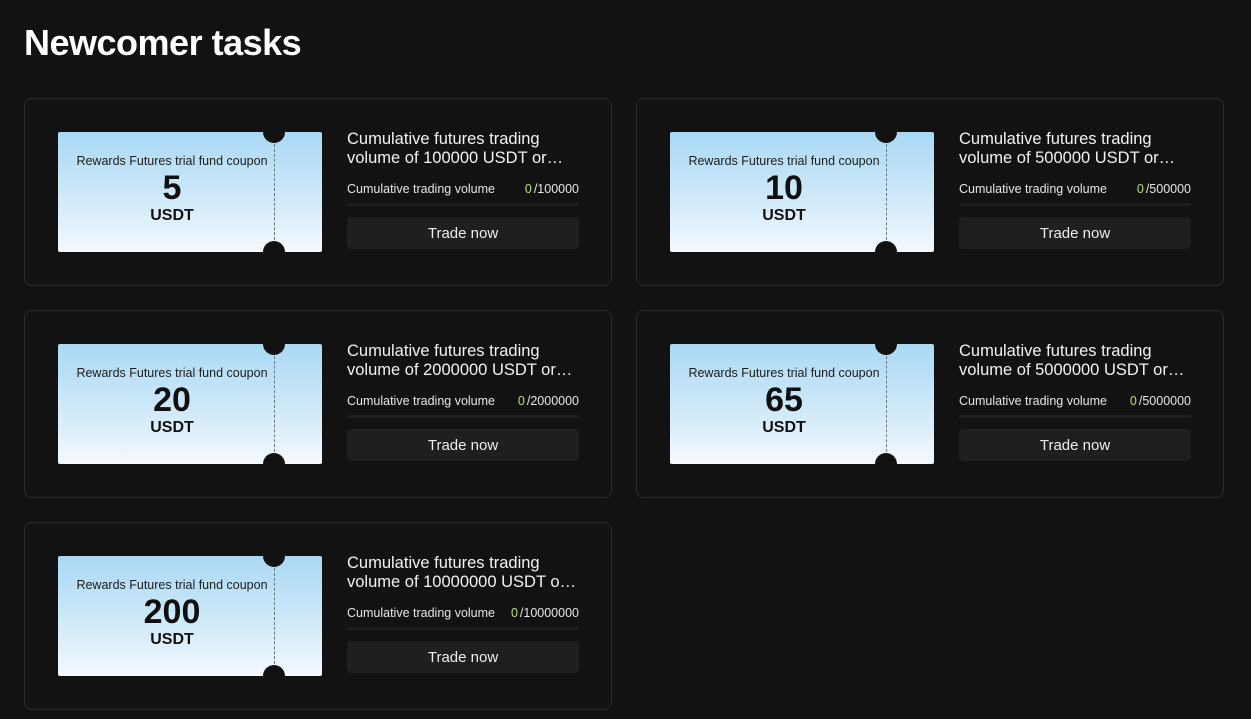 This screenshot has height=719, width=1251. What do you see at coordinates (549, 613) in the screenshot?
I see `progress-target: /10000000` at bounding box center [549, 613].